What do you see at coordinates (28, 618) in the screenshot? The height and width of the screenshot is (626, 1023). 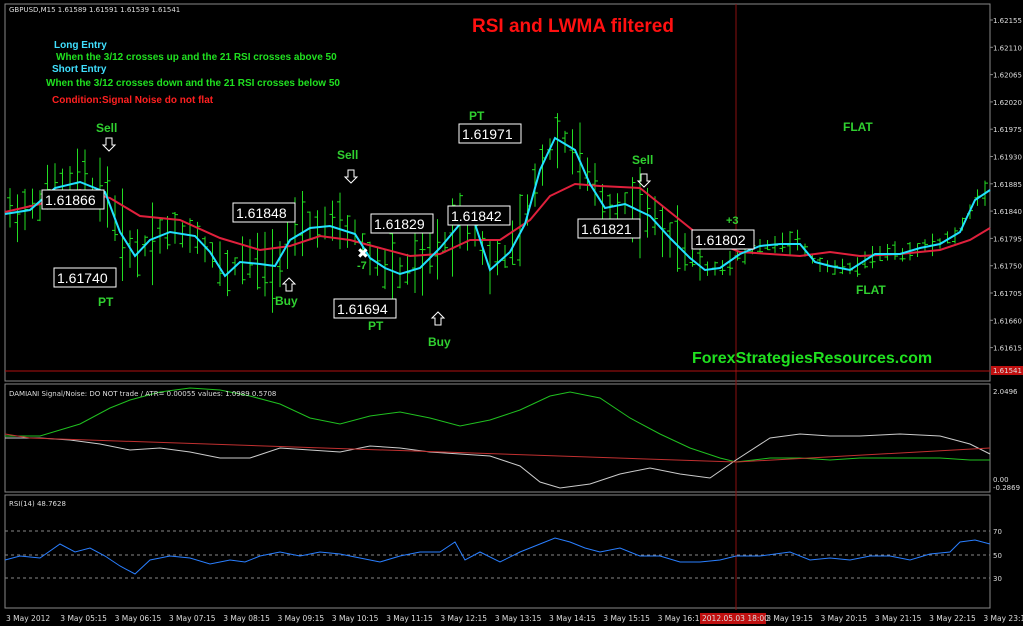 I see `time-axis-label: 3 May 2012` at bounding box center [28, 618].